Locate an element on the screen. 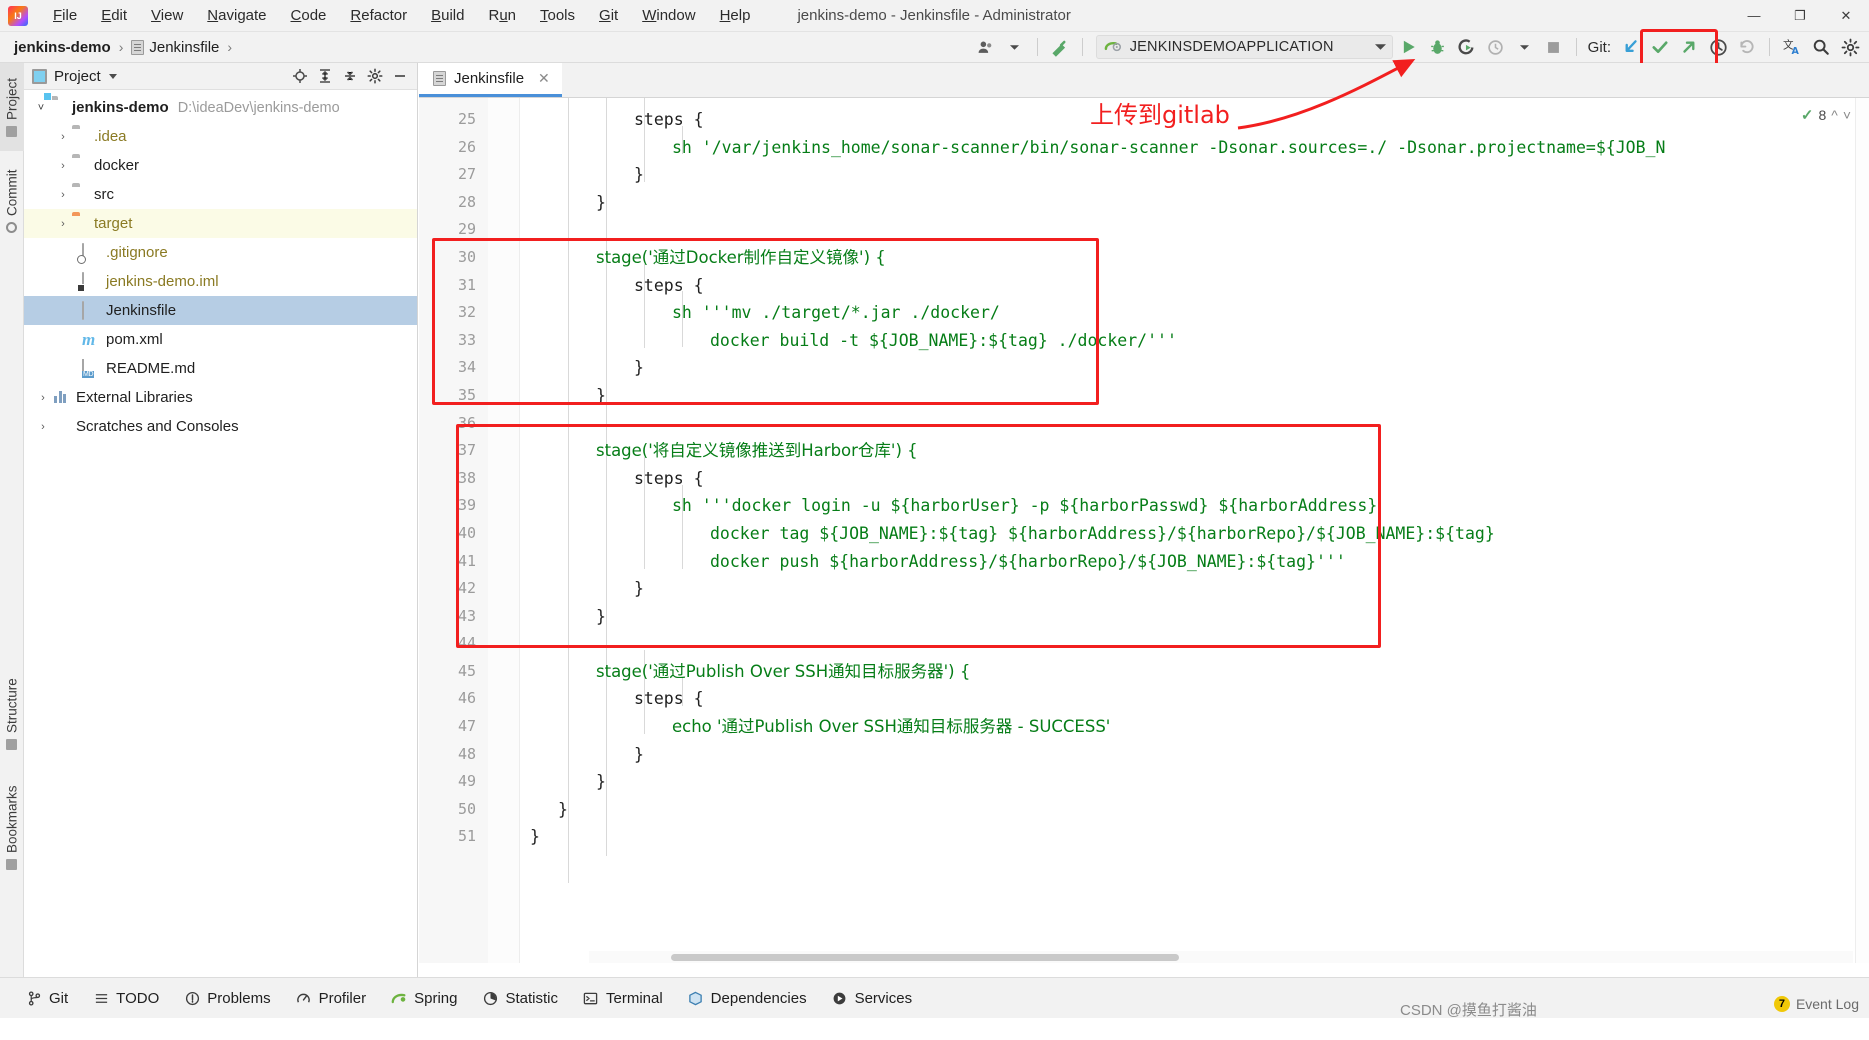 The width and height of the screenshot is (1869, 1040). tree-node-src: › src is located at coordinates (220, 194).